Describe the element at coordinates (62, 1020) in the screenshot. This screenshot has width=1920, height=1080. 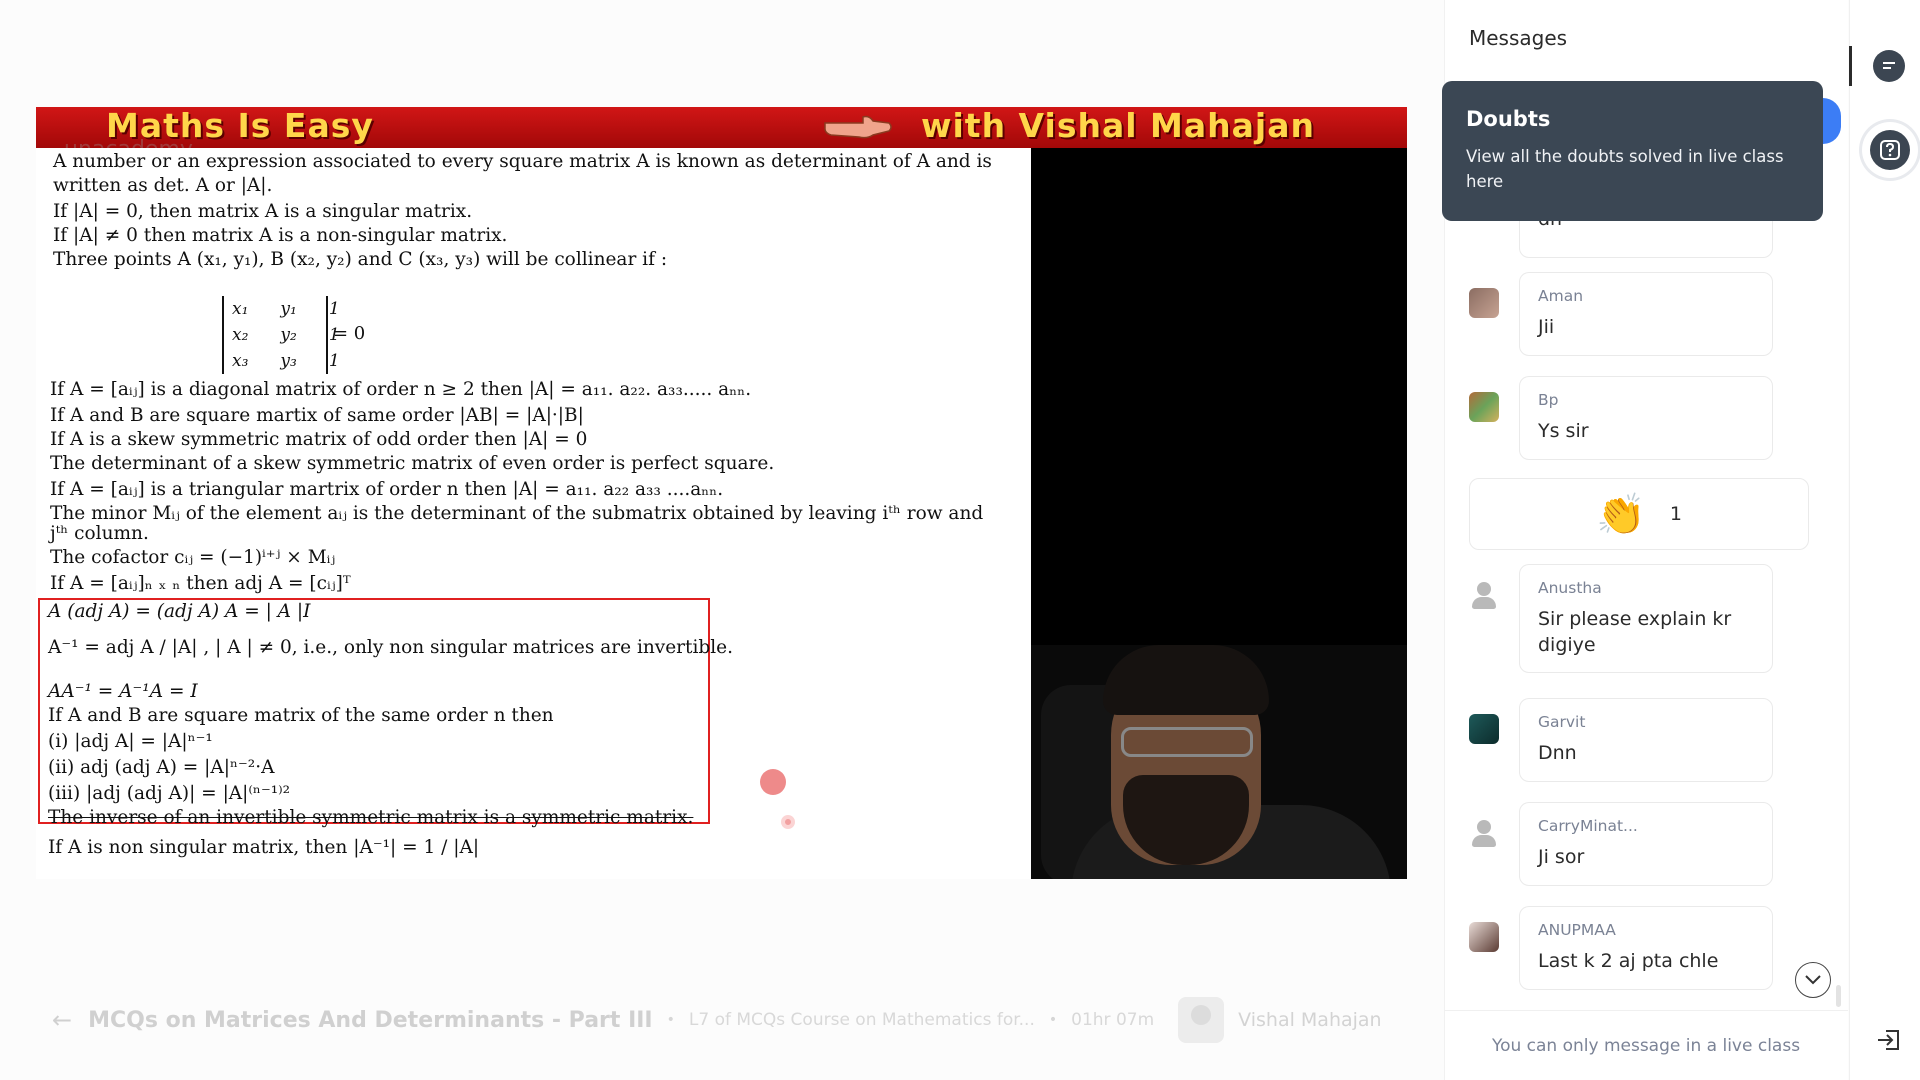
I see `arrow-left-icon: ←` at that location.